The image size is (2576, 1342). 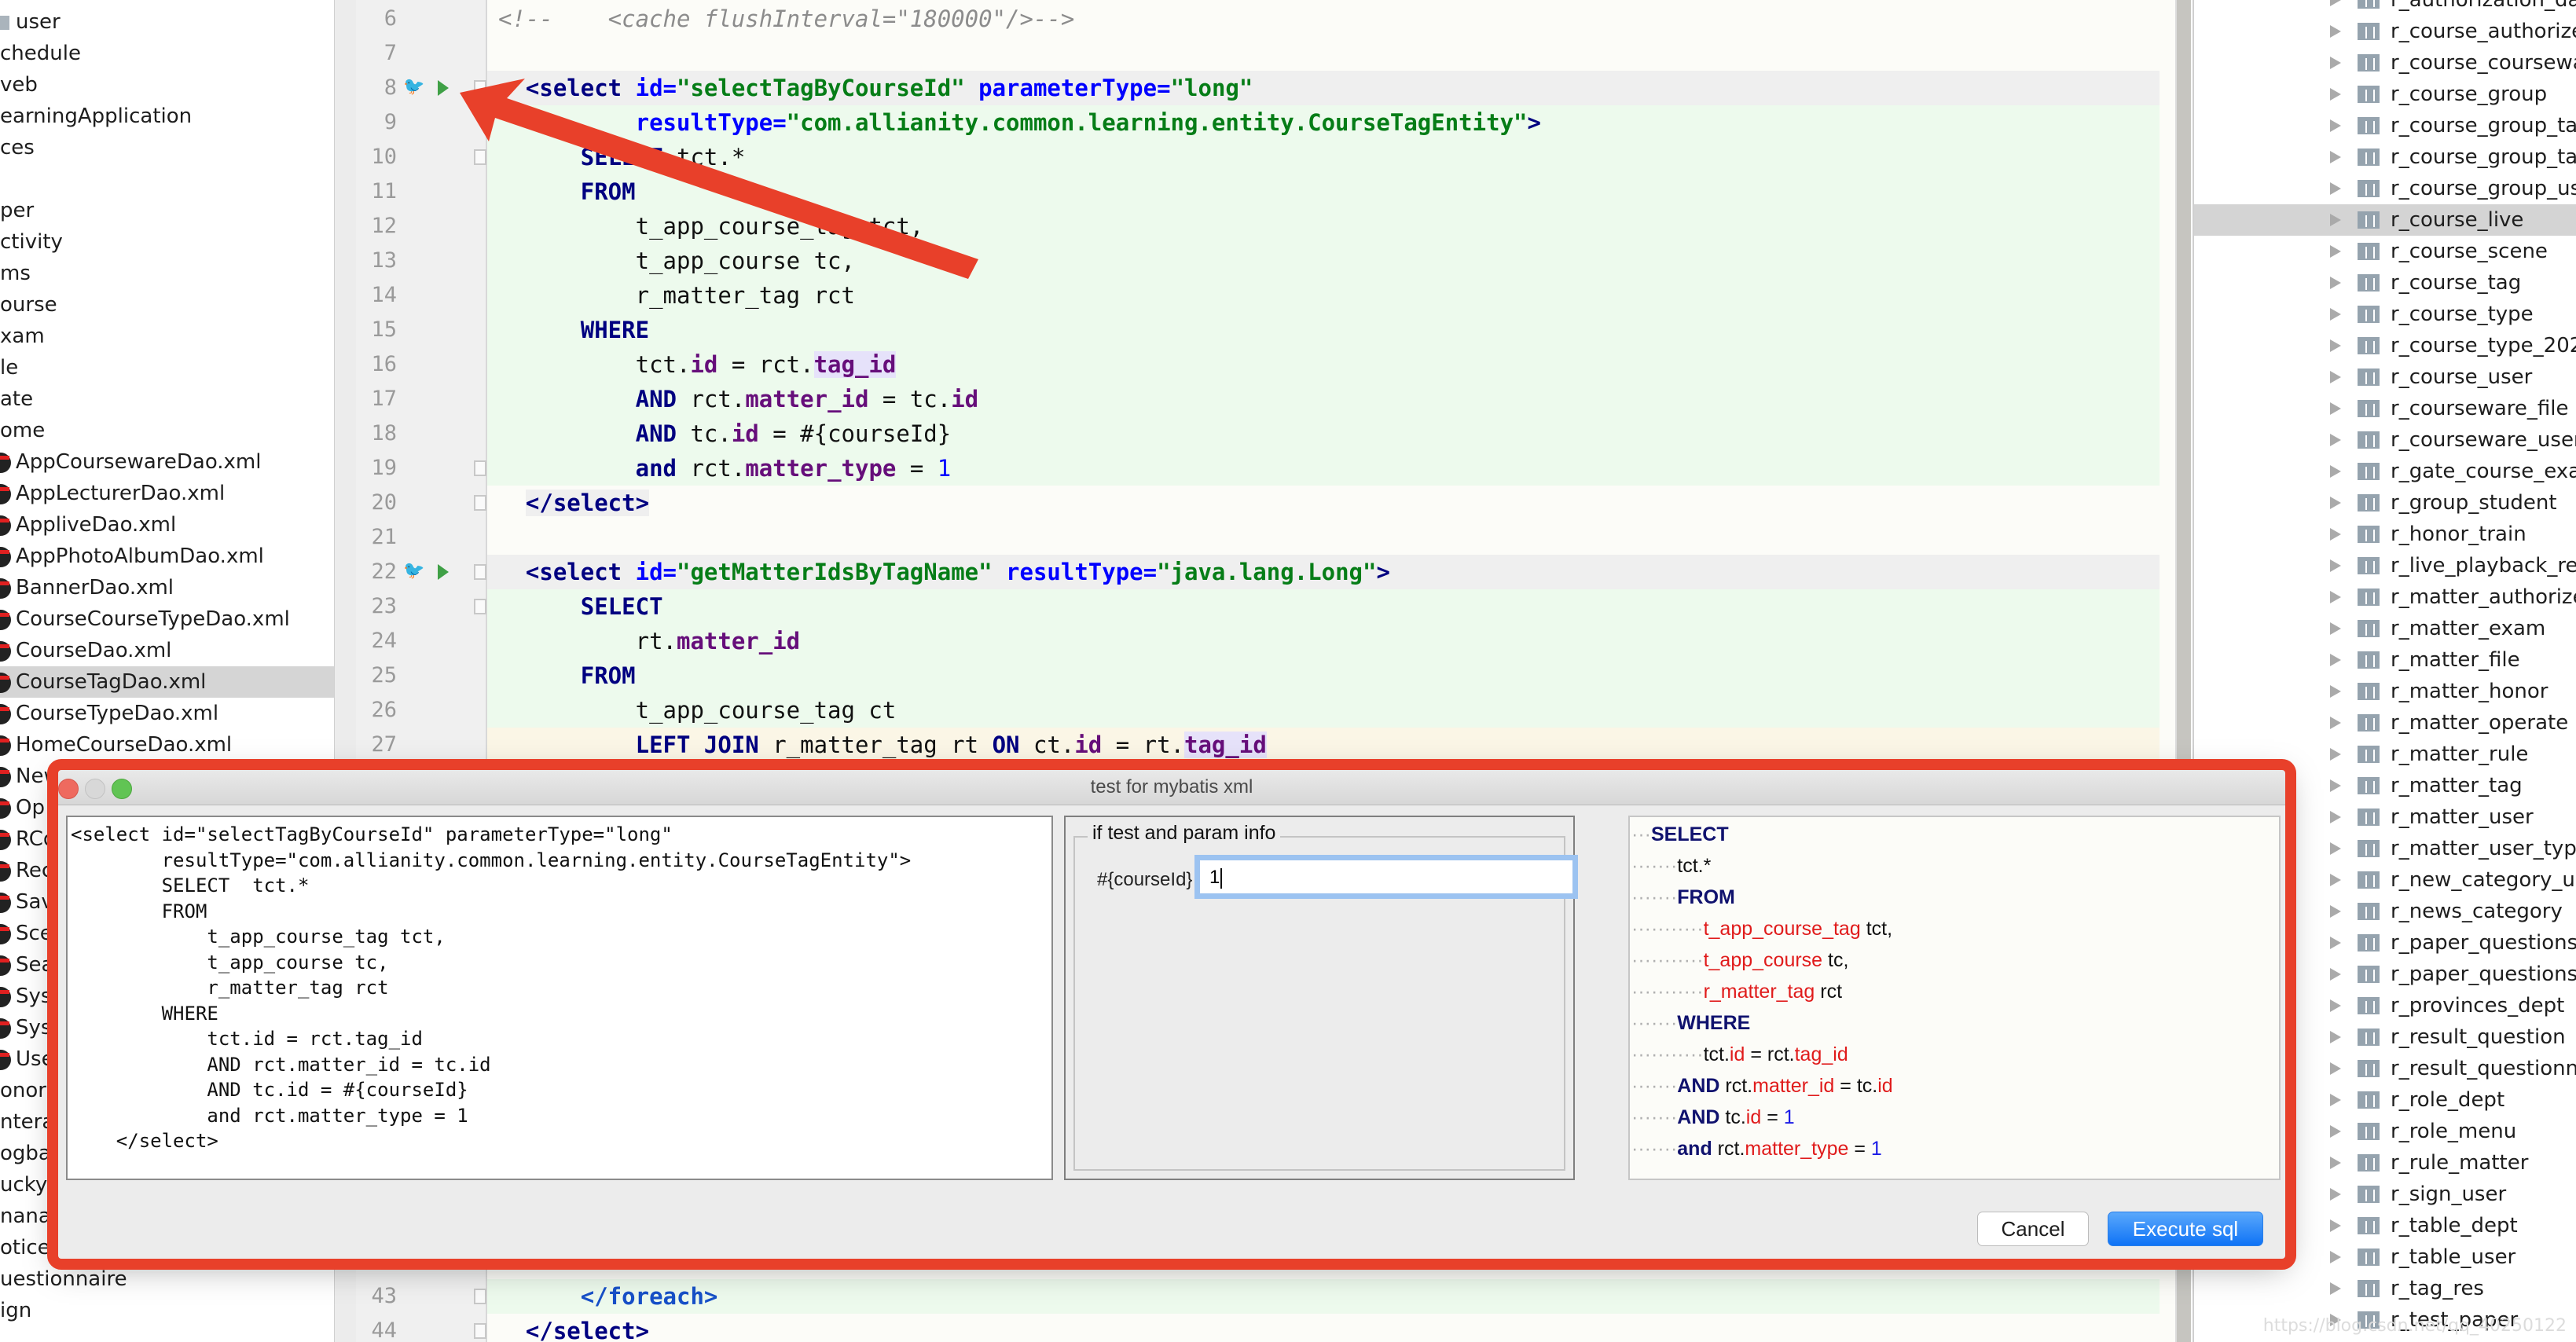 What do you see at coordinates (2385, 31) in the screenshot?
I see `db-table-item: r_course_authorize` at bounding box center [2385, 31].